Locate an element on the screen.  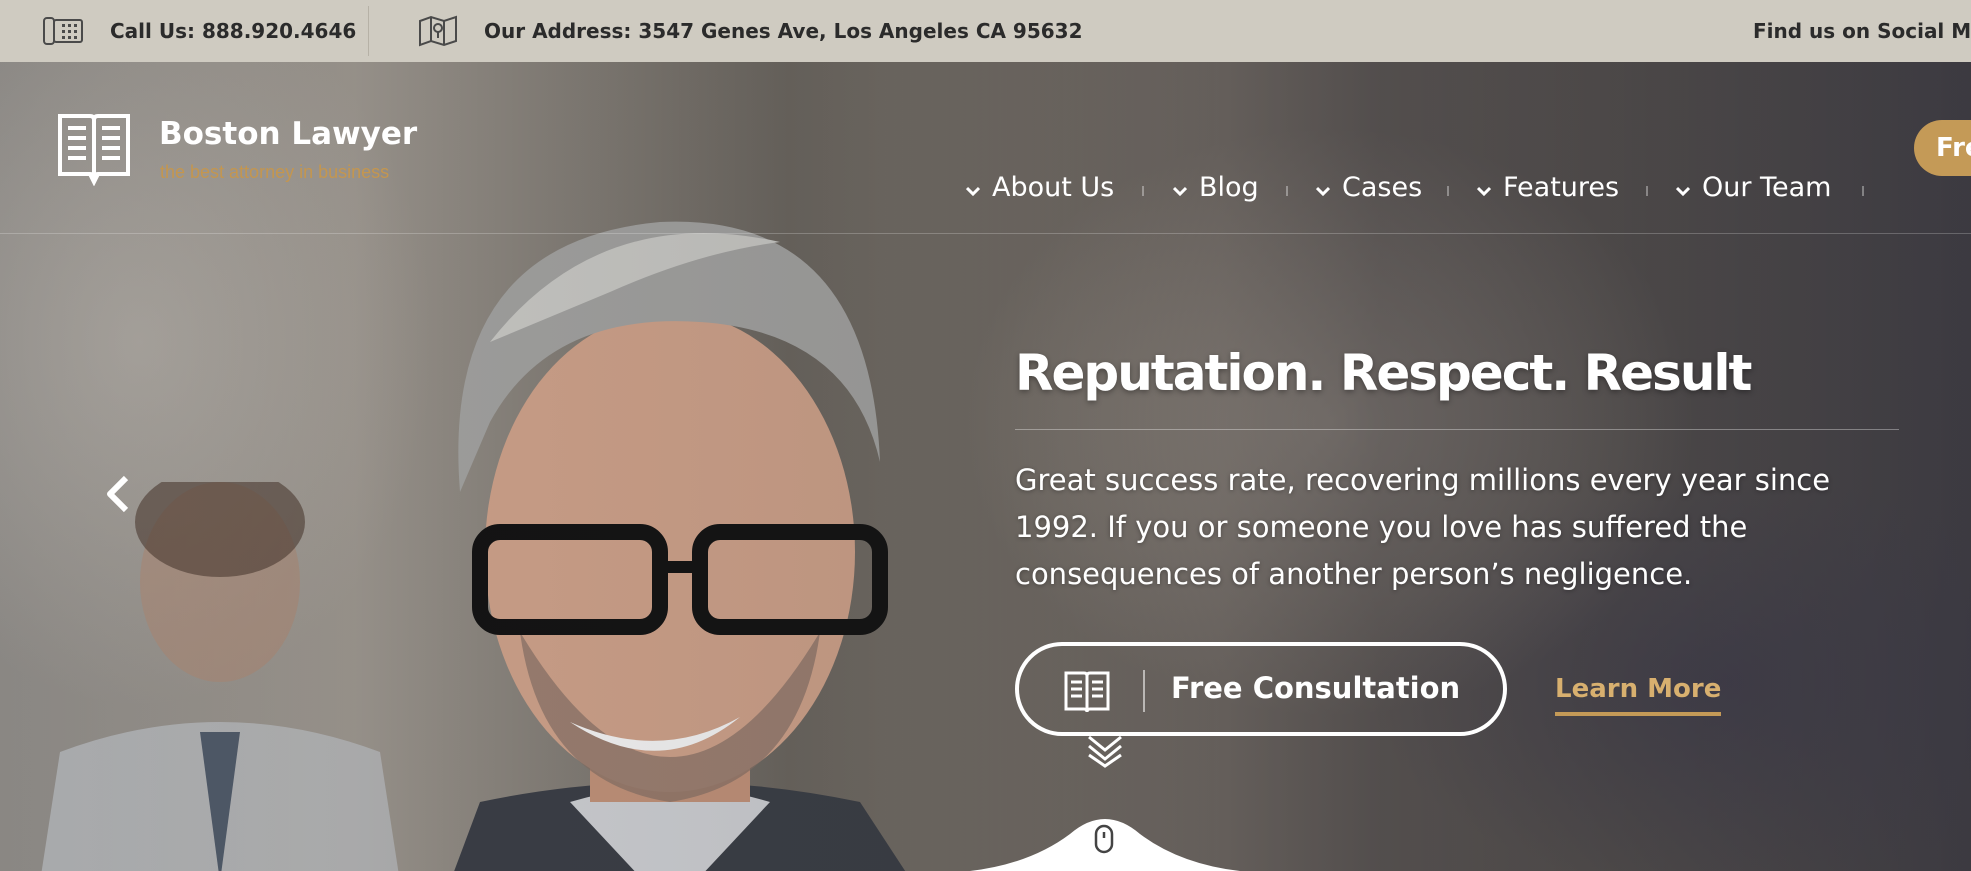
nav-label: Our Team is located at coordinates (1767, 187).